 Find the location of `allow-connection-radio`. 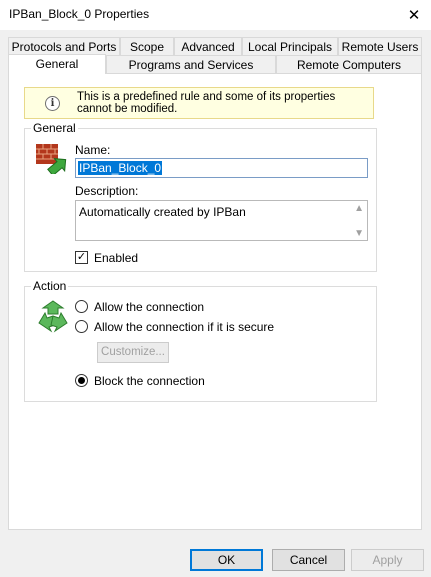

allow-connection-radio is located at coordinates (81, 306).